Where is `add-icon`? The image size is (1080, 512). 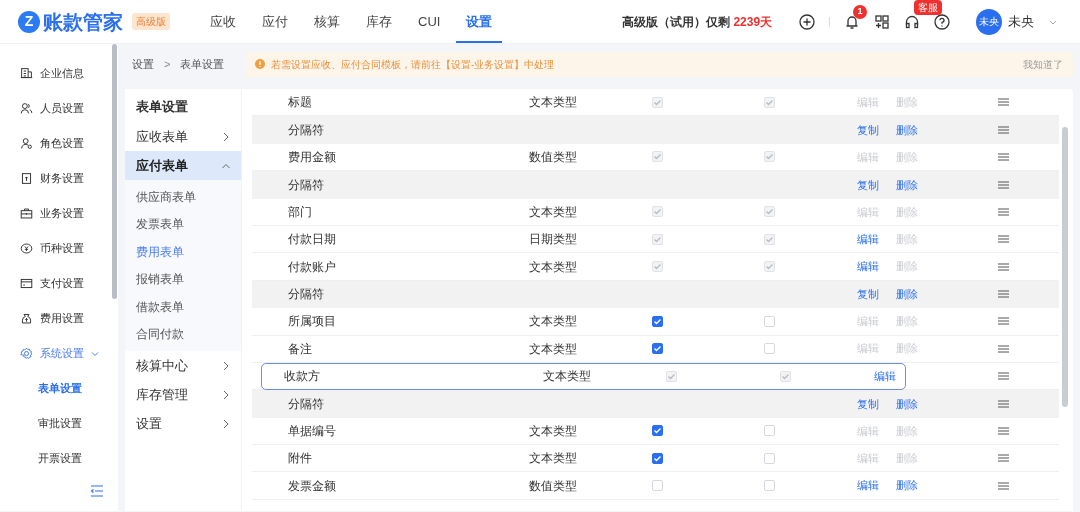
add-icon is located at coordinates (807, 21).